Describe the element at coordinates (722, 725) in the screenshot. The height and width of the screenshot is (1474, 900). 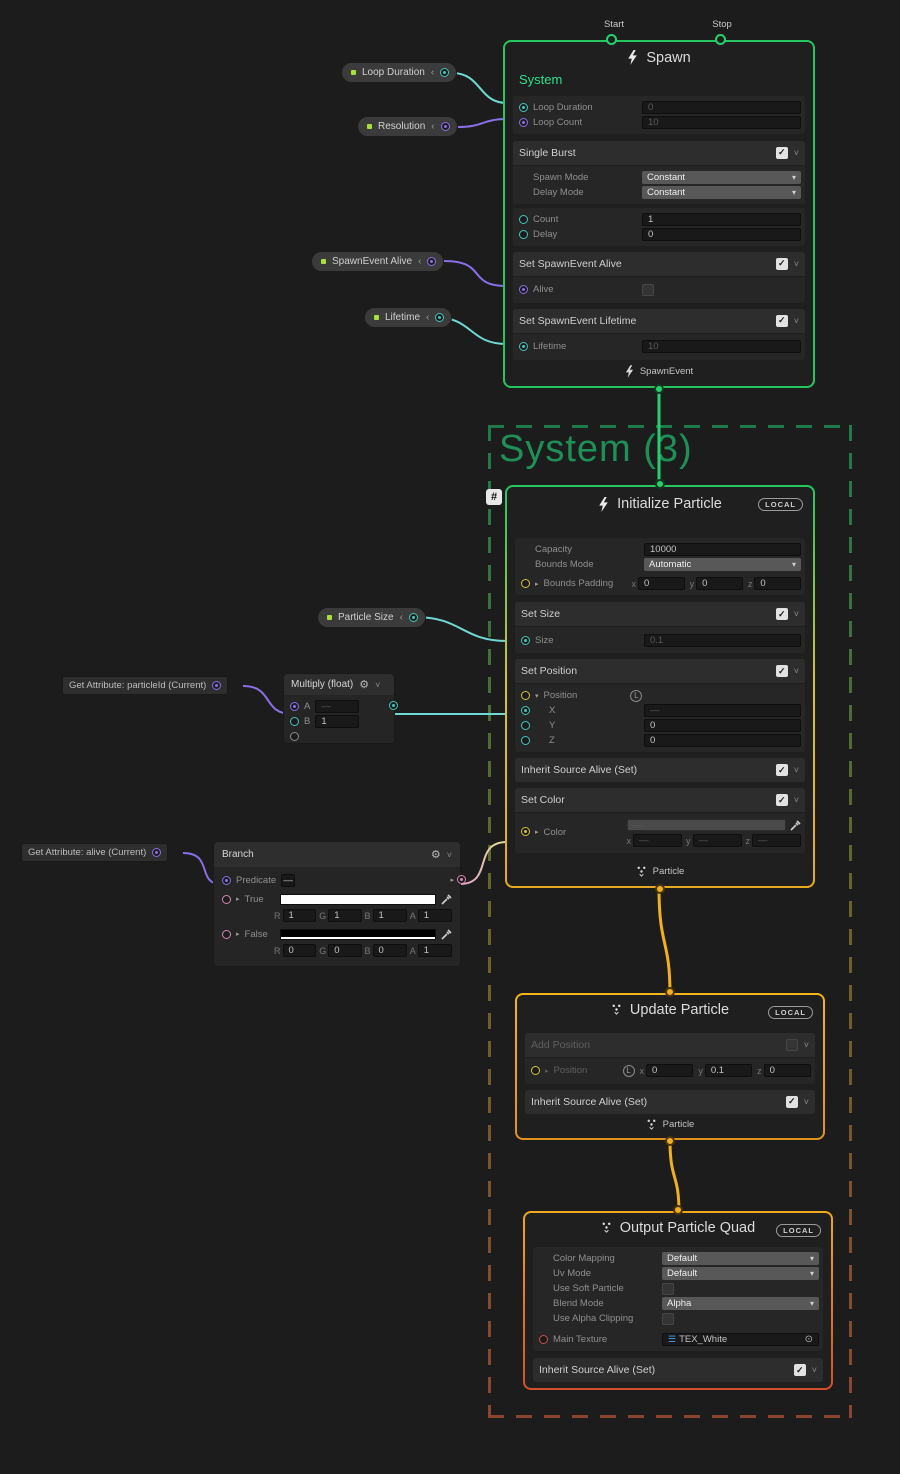
I see `position-y-field: 0` at that location.